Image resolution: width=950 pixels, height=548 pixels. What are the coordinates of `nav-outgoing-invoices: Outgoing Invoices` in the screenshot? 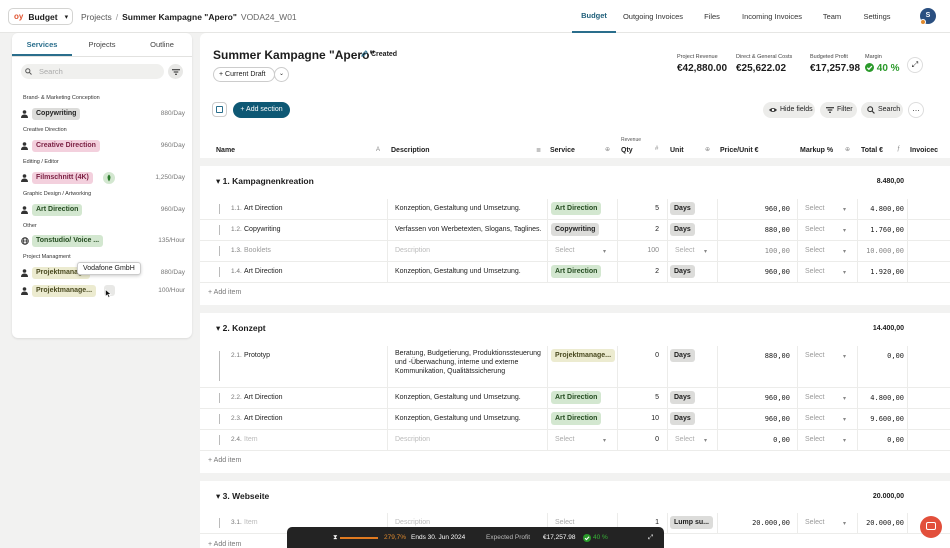 It's located at (653, 16).